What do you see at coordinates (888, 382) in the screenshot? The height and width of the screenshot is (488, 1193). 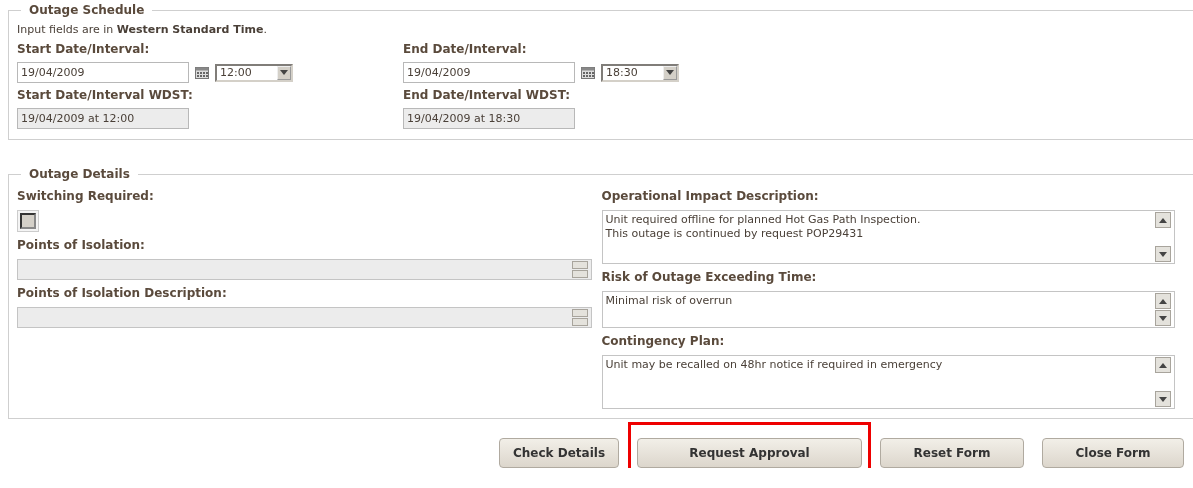 I see `text-area: Unit may be recalled on 48hr notice if required in emergency` at bounding box center [888, 382].